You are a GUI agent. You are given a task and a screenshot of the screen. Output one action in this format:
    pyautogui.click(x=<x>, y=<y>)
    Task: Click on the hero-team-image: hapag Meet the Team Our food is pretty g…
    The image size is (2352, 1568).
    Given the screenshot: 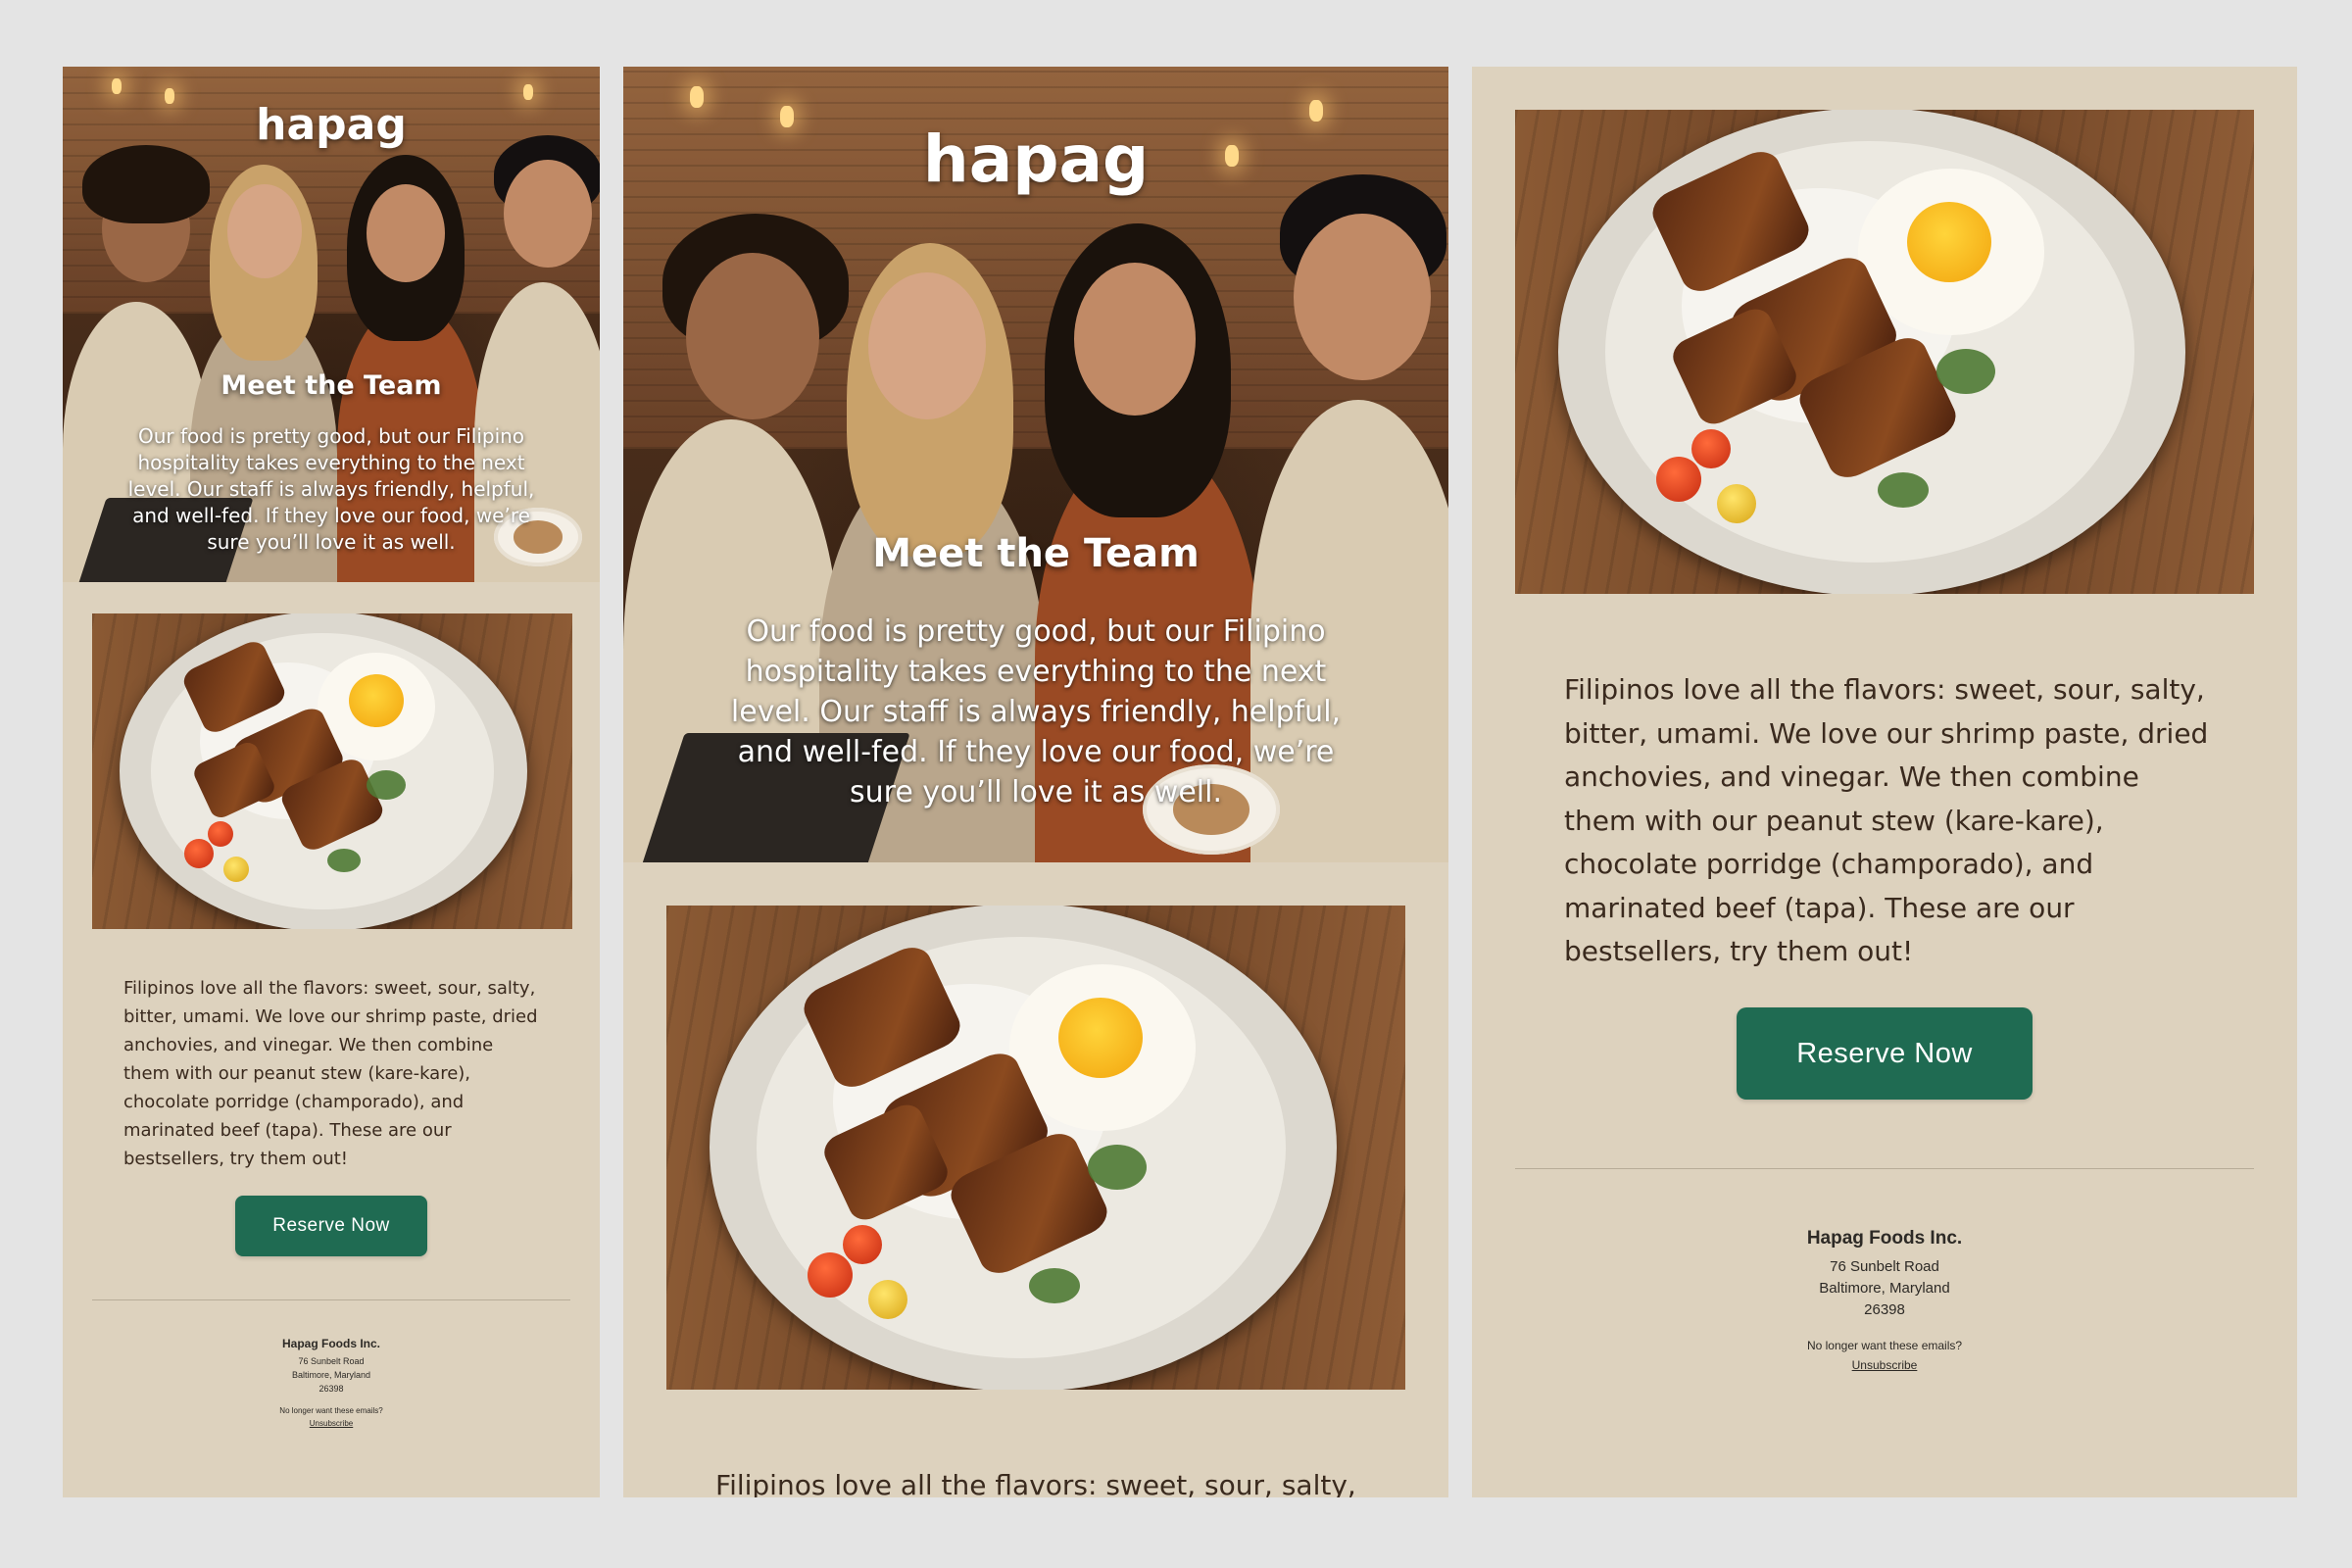 What is the action you would take?
    pyautogui.click(x=331, y=324)
    